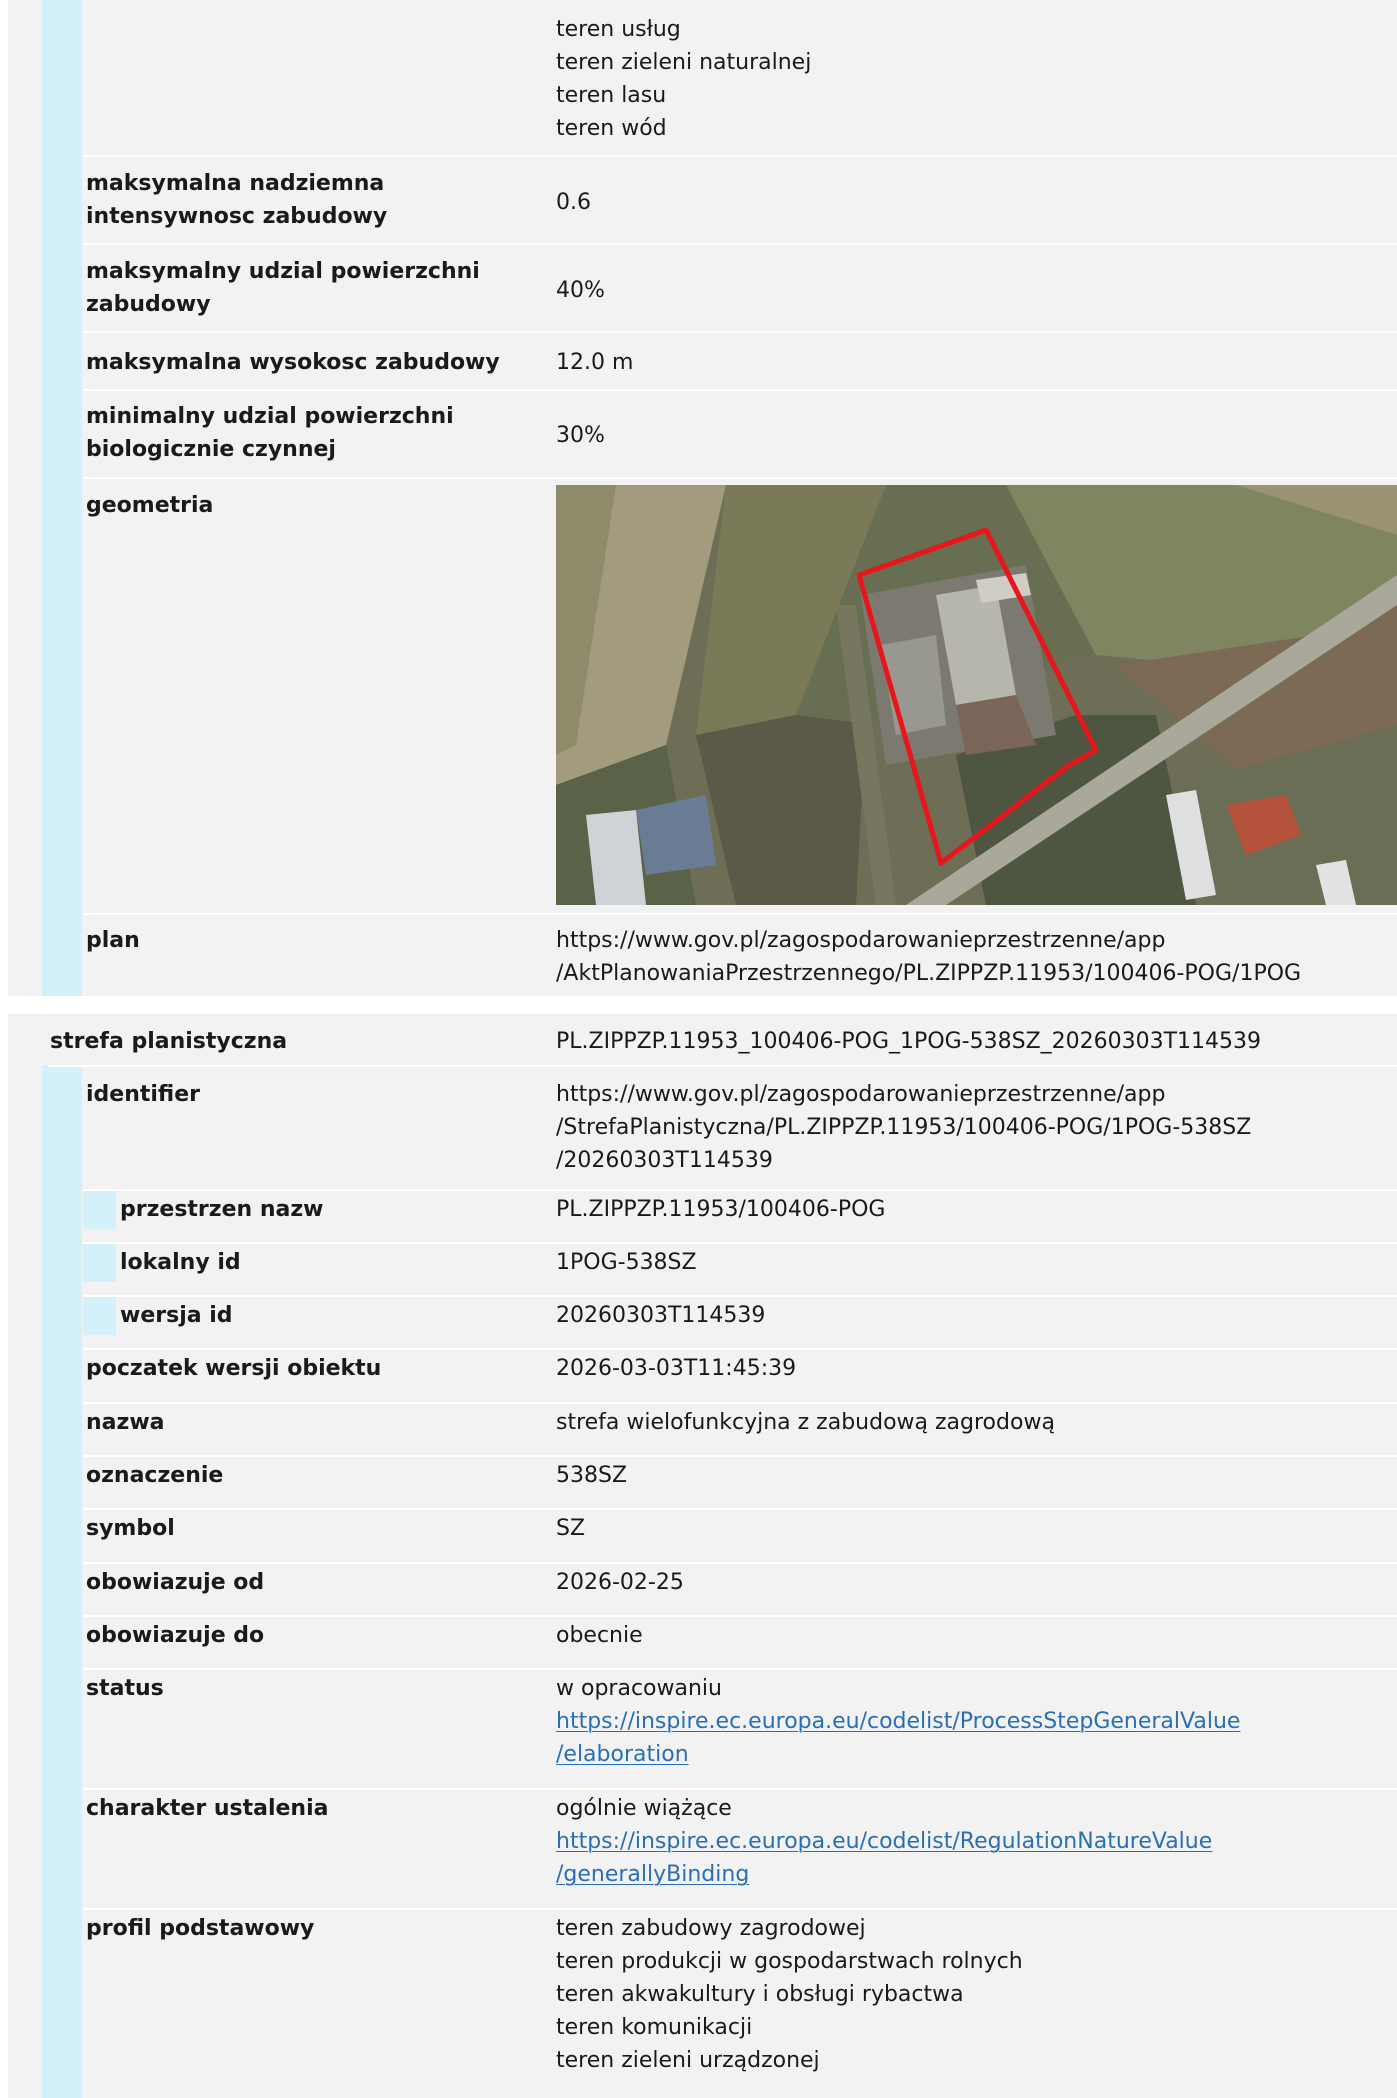 The image size is (1397, 2098). What do you see at coordinates (622, 1754) in the screenshot?
I see `status-codelist-link-cont: /elaboration` at bounding box center [622, 1754].